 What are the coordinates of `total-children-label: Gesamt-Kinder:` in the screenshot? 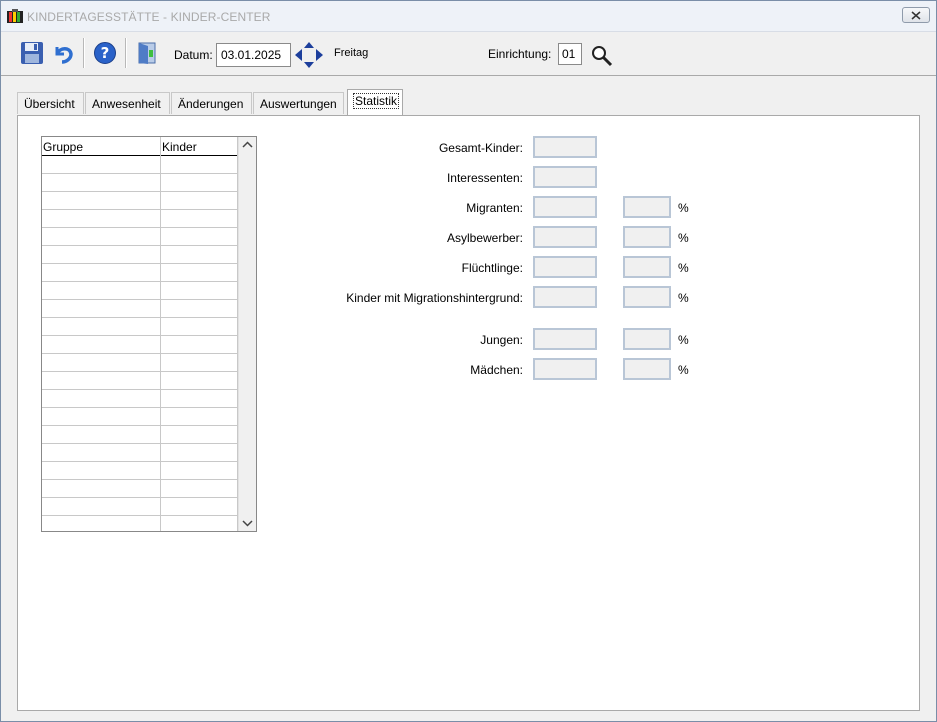 It's located at (480, 148).